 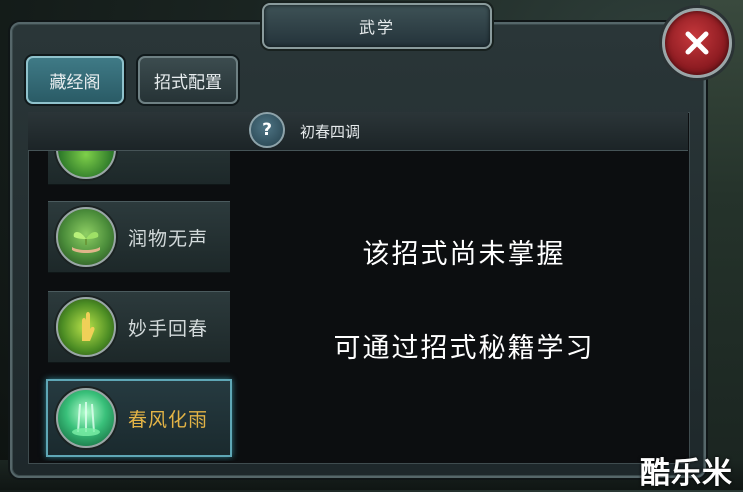 I want to click on close-icon, so click(x=697, y=43).